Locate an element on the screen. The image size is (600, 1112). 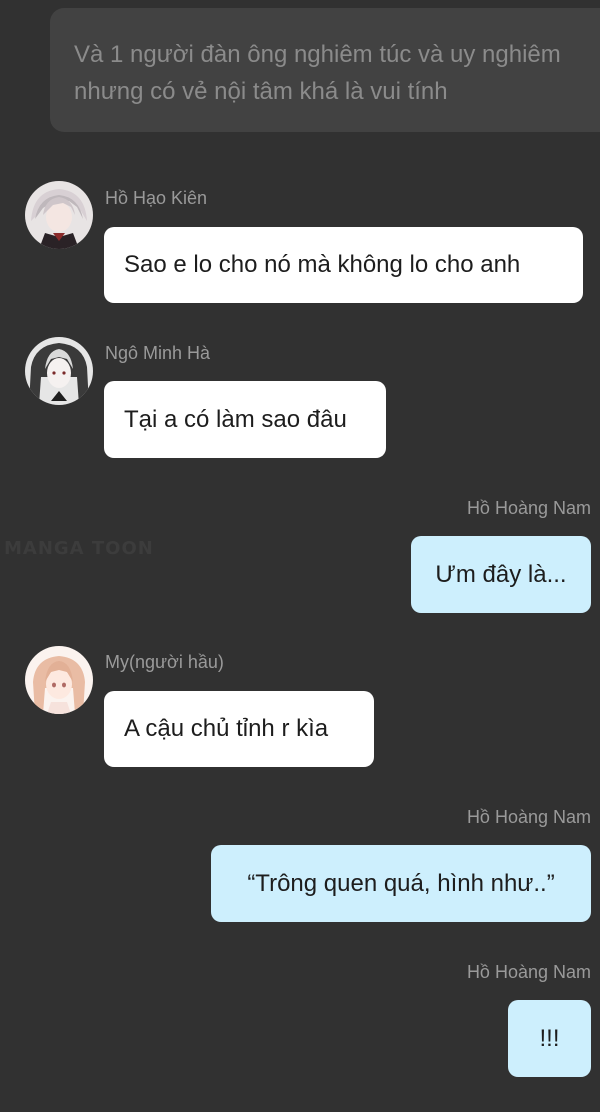
watermark: MANGA TOON is located at coordinates (79, 548).